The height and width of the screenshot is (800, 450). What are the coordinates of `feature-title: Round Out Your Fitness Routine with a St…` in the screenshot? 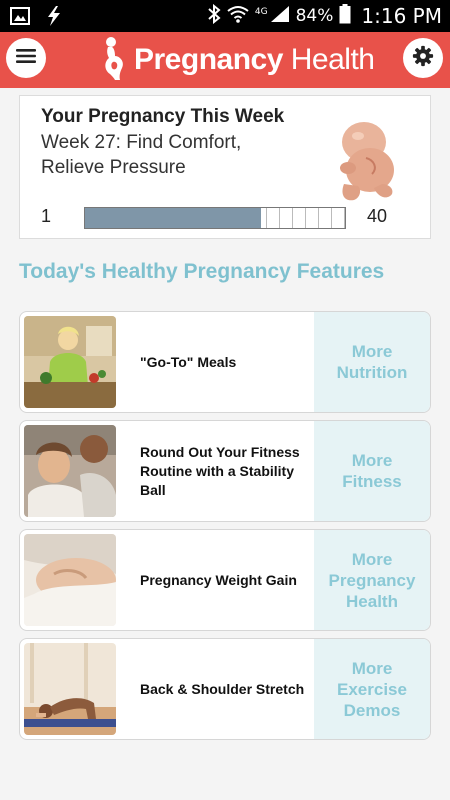 It's located at (220, 470).